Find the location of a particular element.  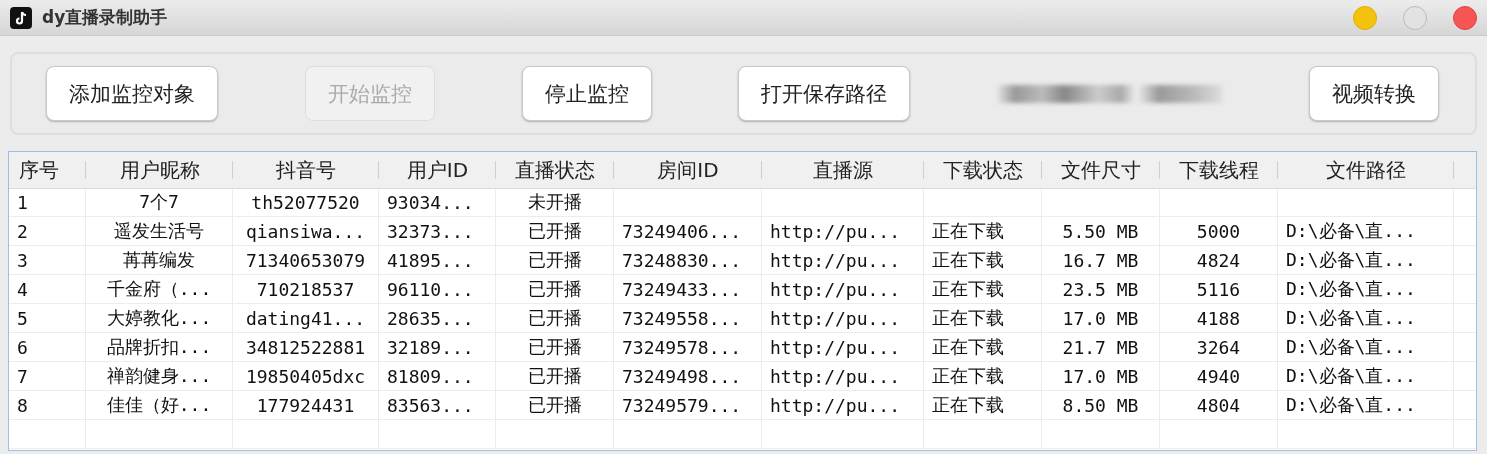

table-cell: 5 is located at coordinates (47, 318).